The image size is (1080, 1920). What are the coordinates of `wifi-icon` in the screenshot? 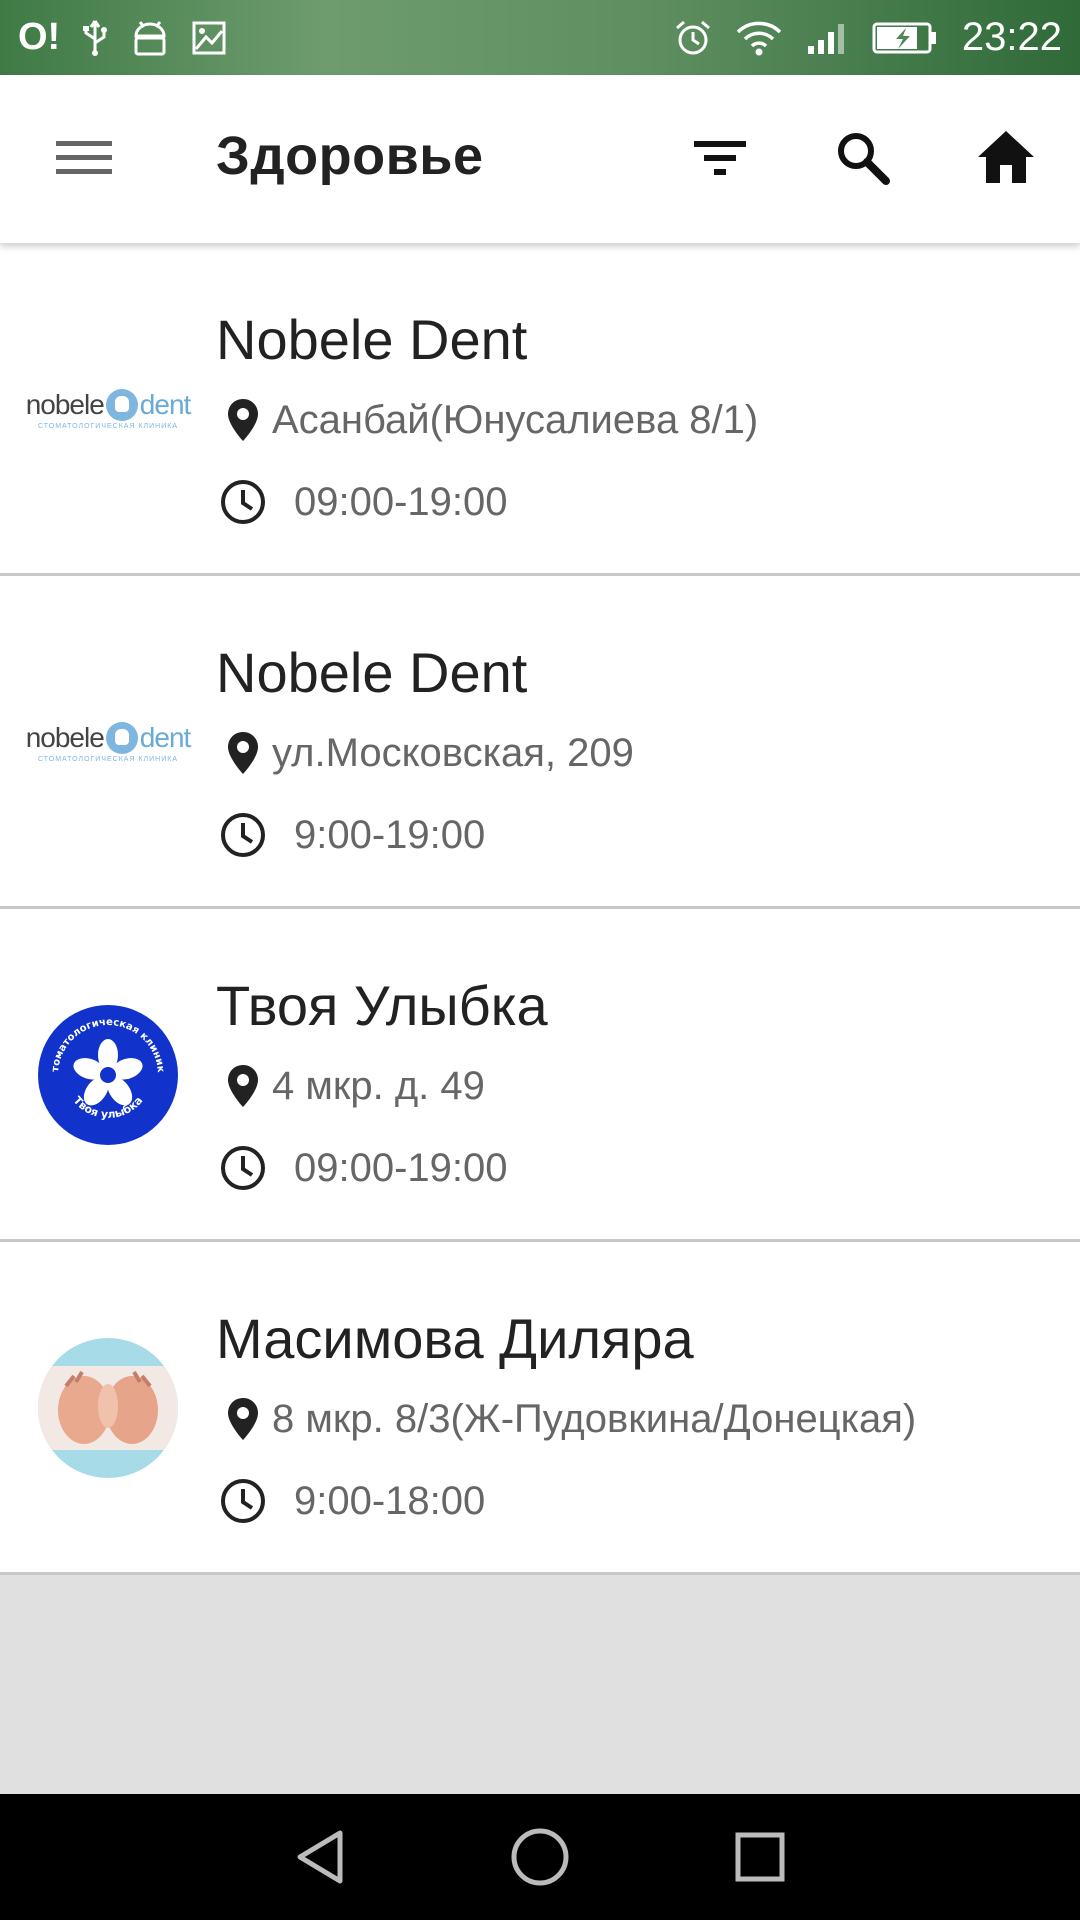 It's located at (759, 38).